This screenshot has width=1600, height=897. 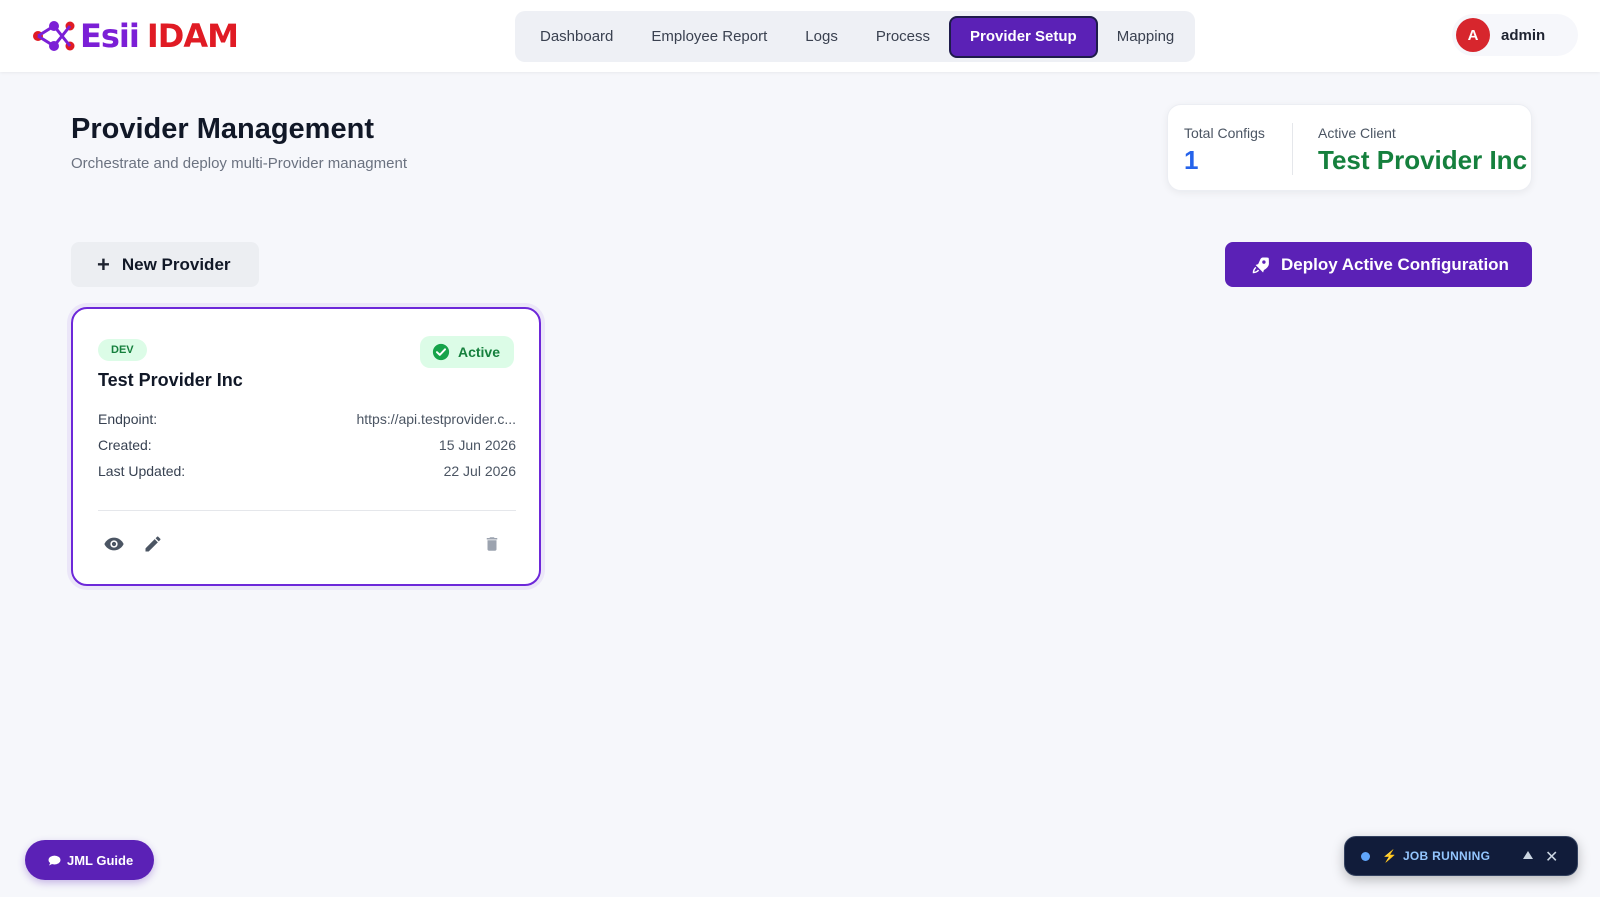 I want to click on detail-value: 22 Jul 2026, so click(x=479, y=471).